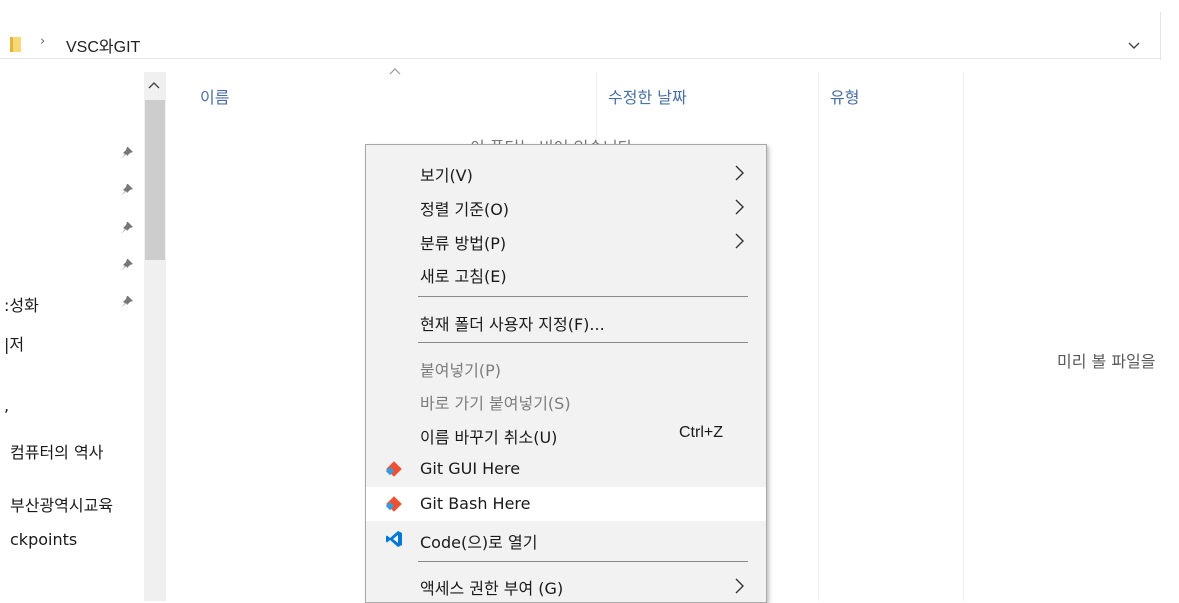  What do you see at coordinates (43, 539) in the screenshot?
I see `nav-item: ckpoints` at bounding box center [43, 539].